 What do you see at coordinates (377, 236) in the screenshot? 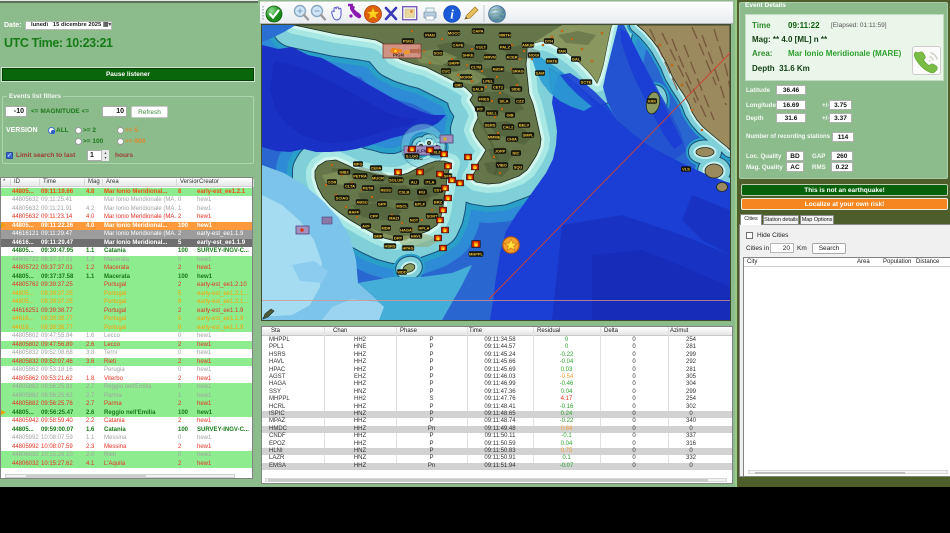
I see `svg-text: GMP` at bounding box center [377, 236].